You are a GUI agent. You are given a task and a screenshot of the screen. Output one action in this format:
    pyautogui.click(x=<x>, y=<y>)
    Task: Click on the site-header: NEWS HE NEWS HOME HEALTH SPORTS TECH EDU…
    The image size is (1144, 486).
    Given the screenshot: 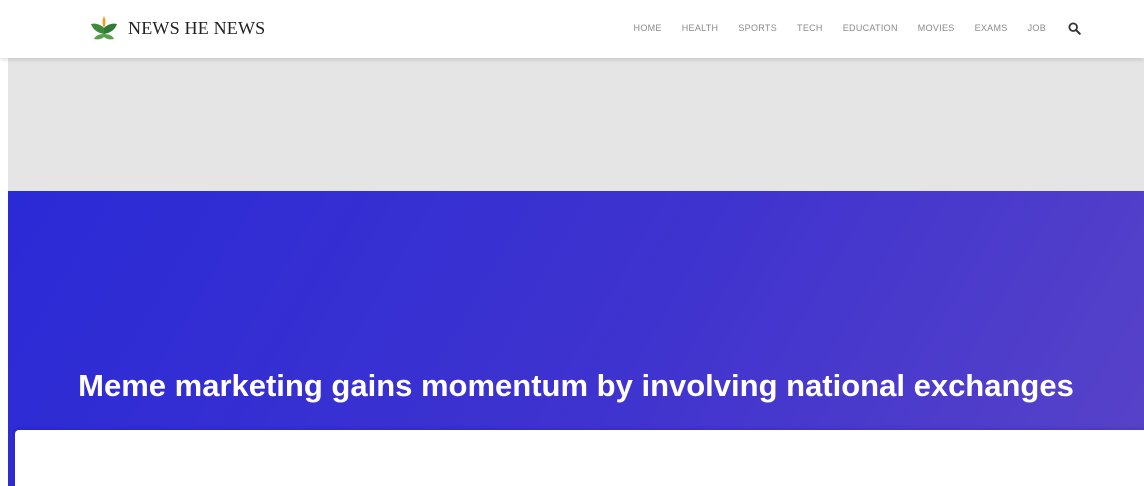 What is the action you would take?
    pyautogui.click(x=572, y=29)
    